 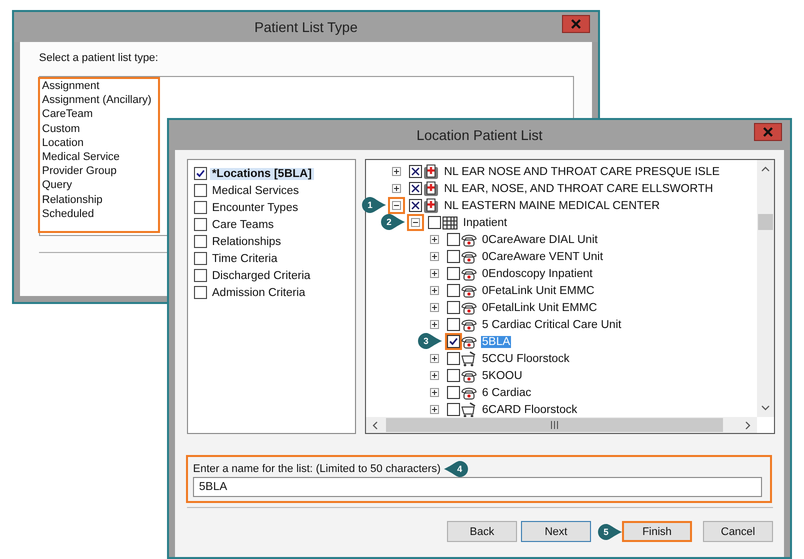 What do you see at coordinates (99, 114) in the screenshot?
I see `list-item: CareTeam` at bounding box center [99, 114].